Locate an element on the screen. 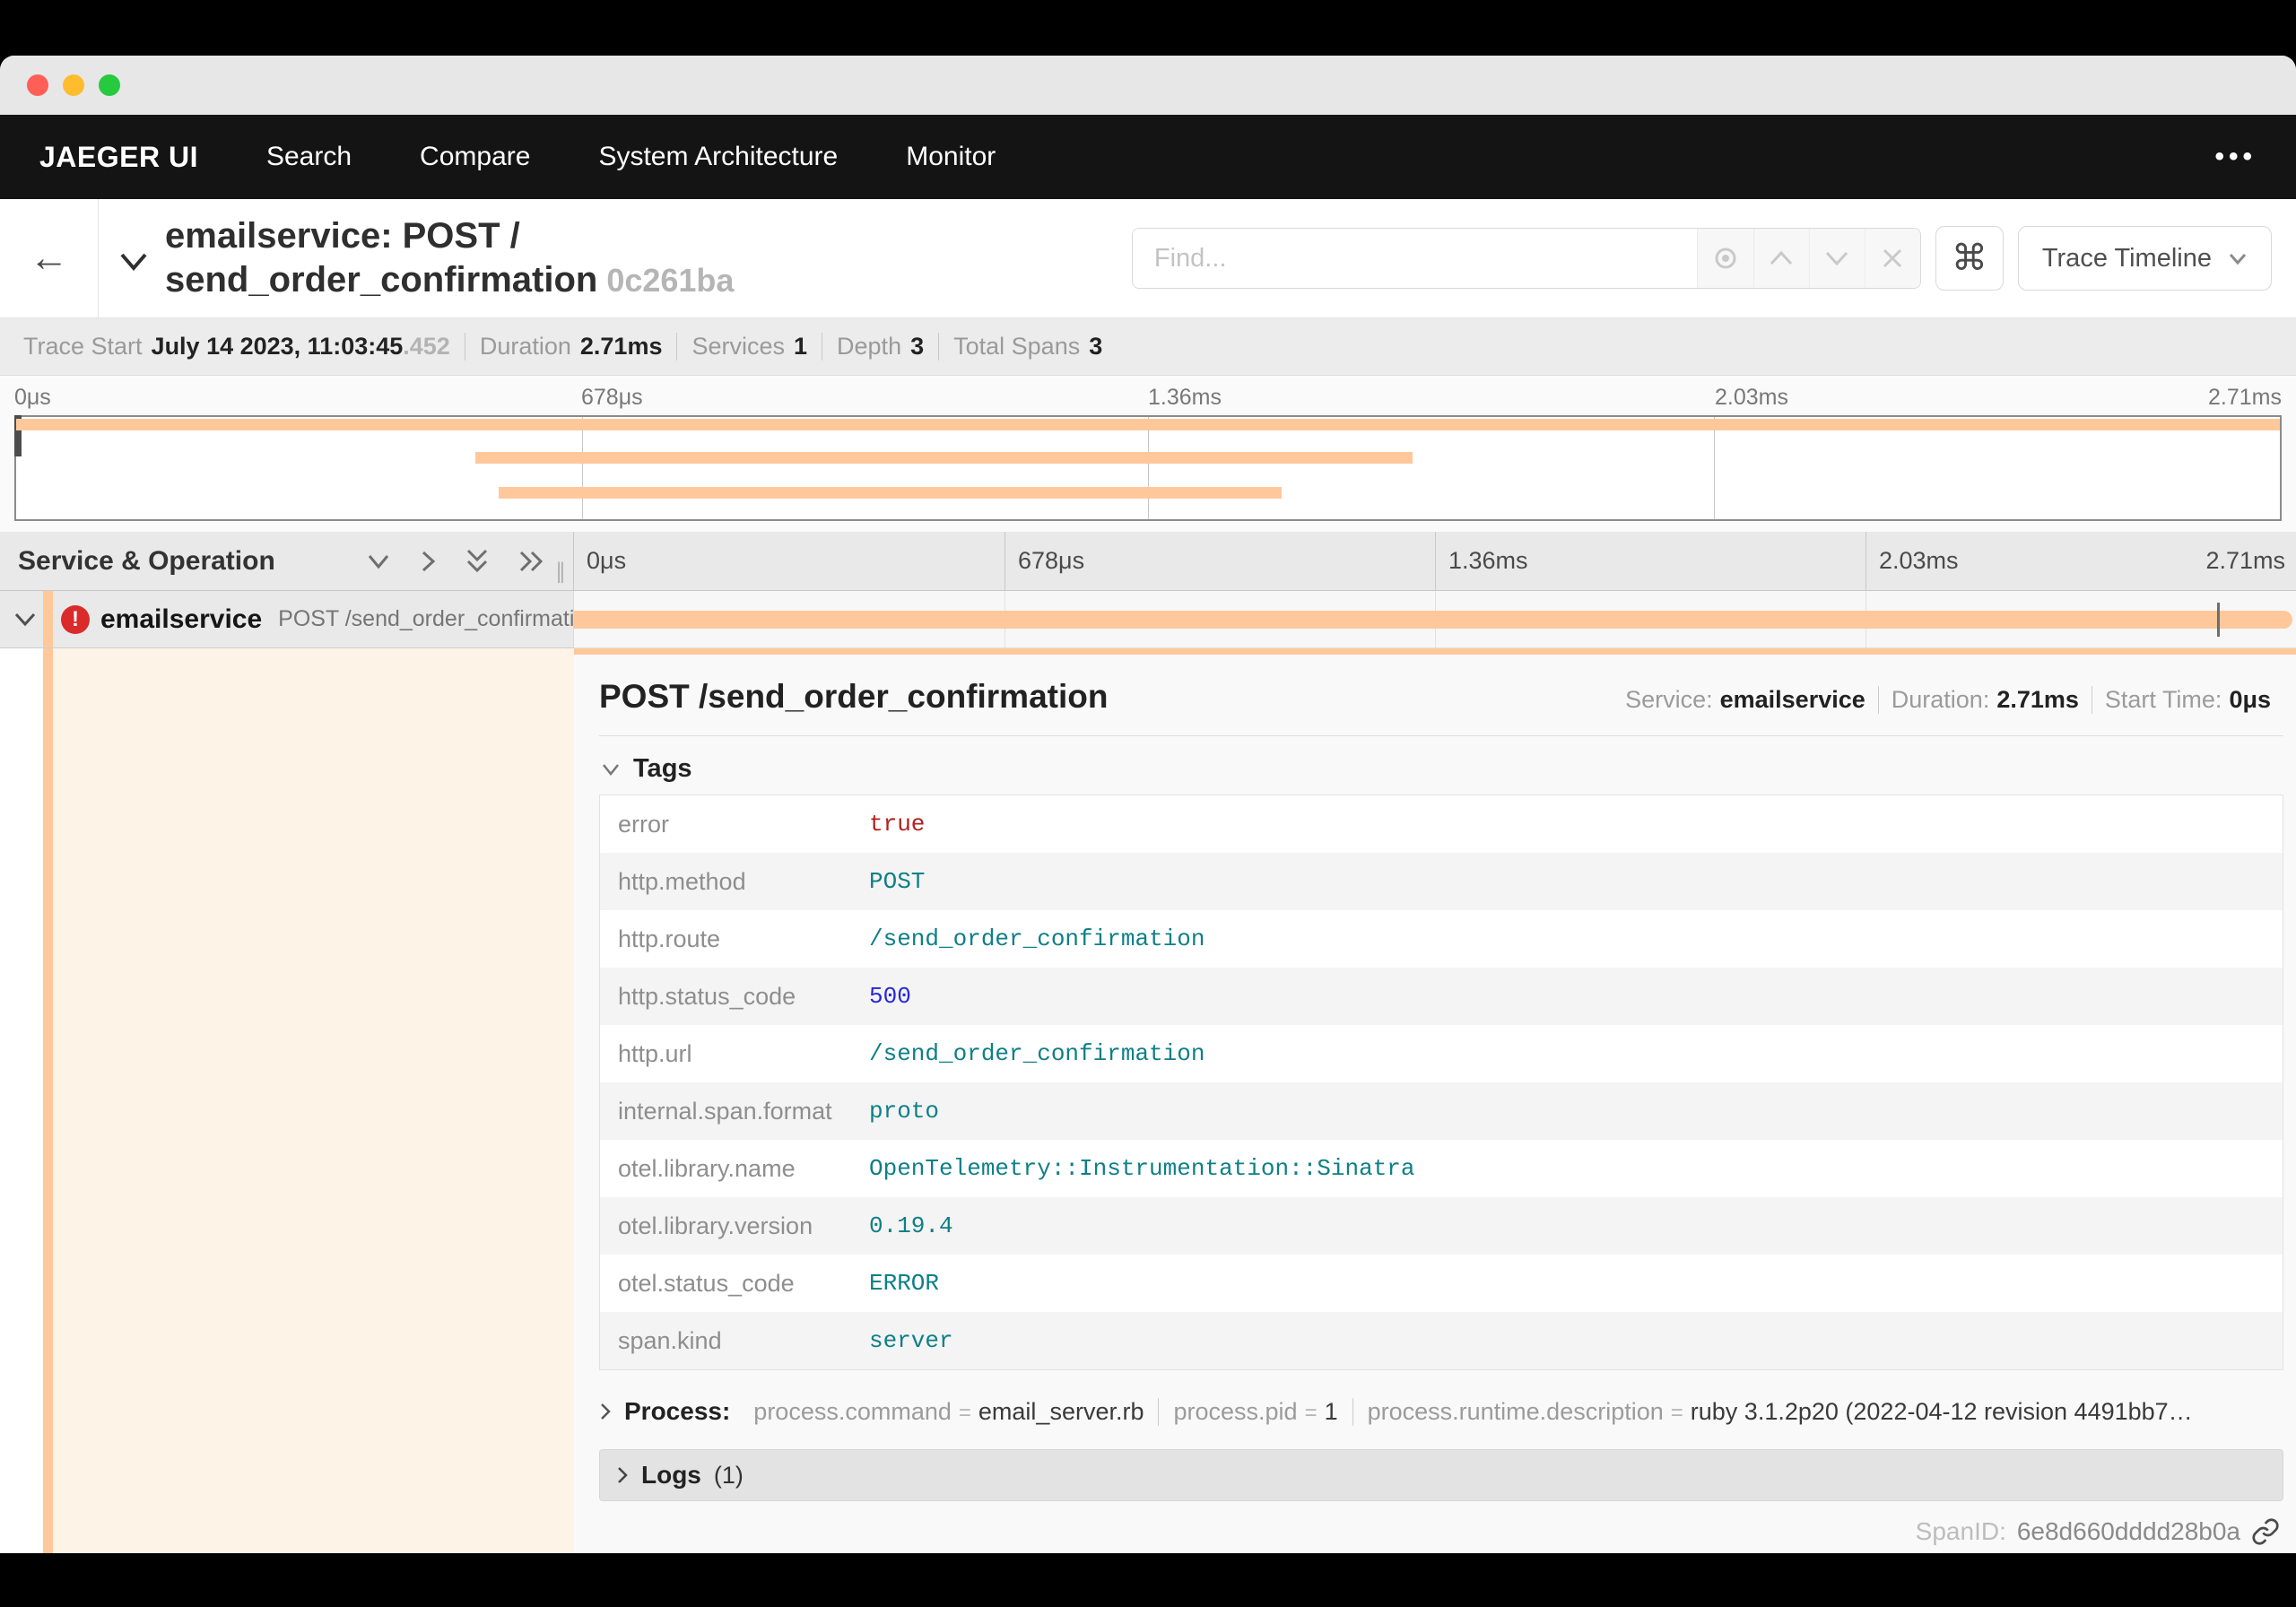 The width and height of the screenshot is (2296, 1607). detail-summary-item: Duration: 2.71ms is located at coordinates (1984, 700).